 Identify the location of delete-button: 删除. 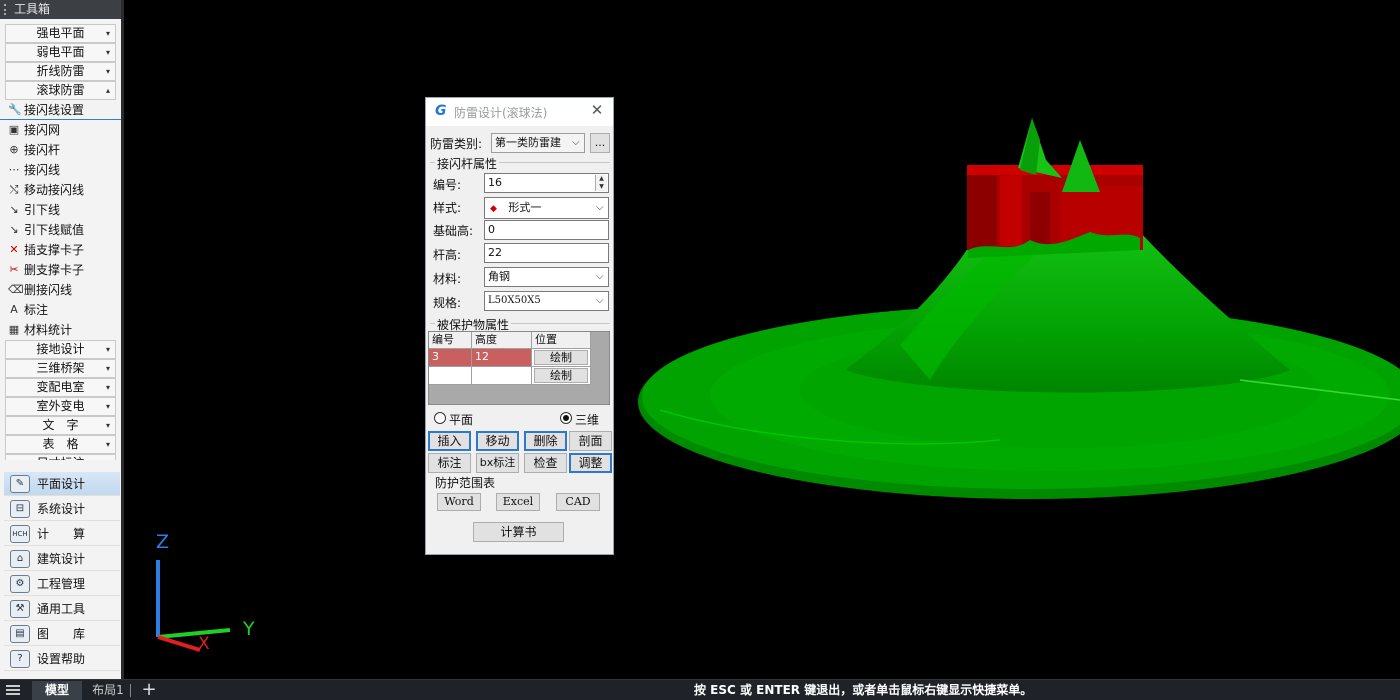
(545, 441).